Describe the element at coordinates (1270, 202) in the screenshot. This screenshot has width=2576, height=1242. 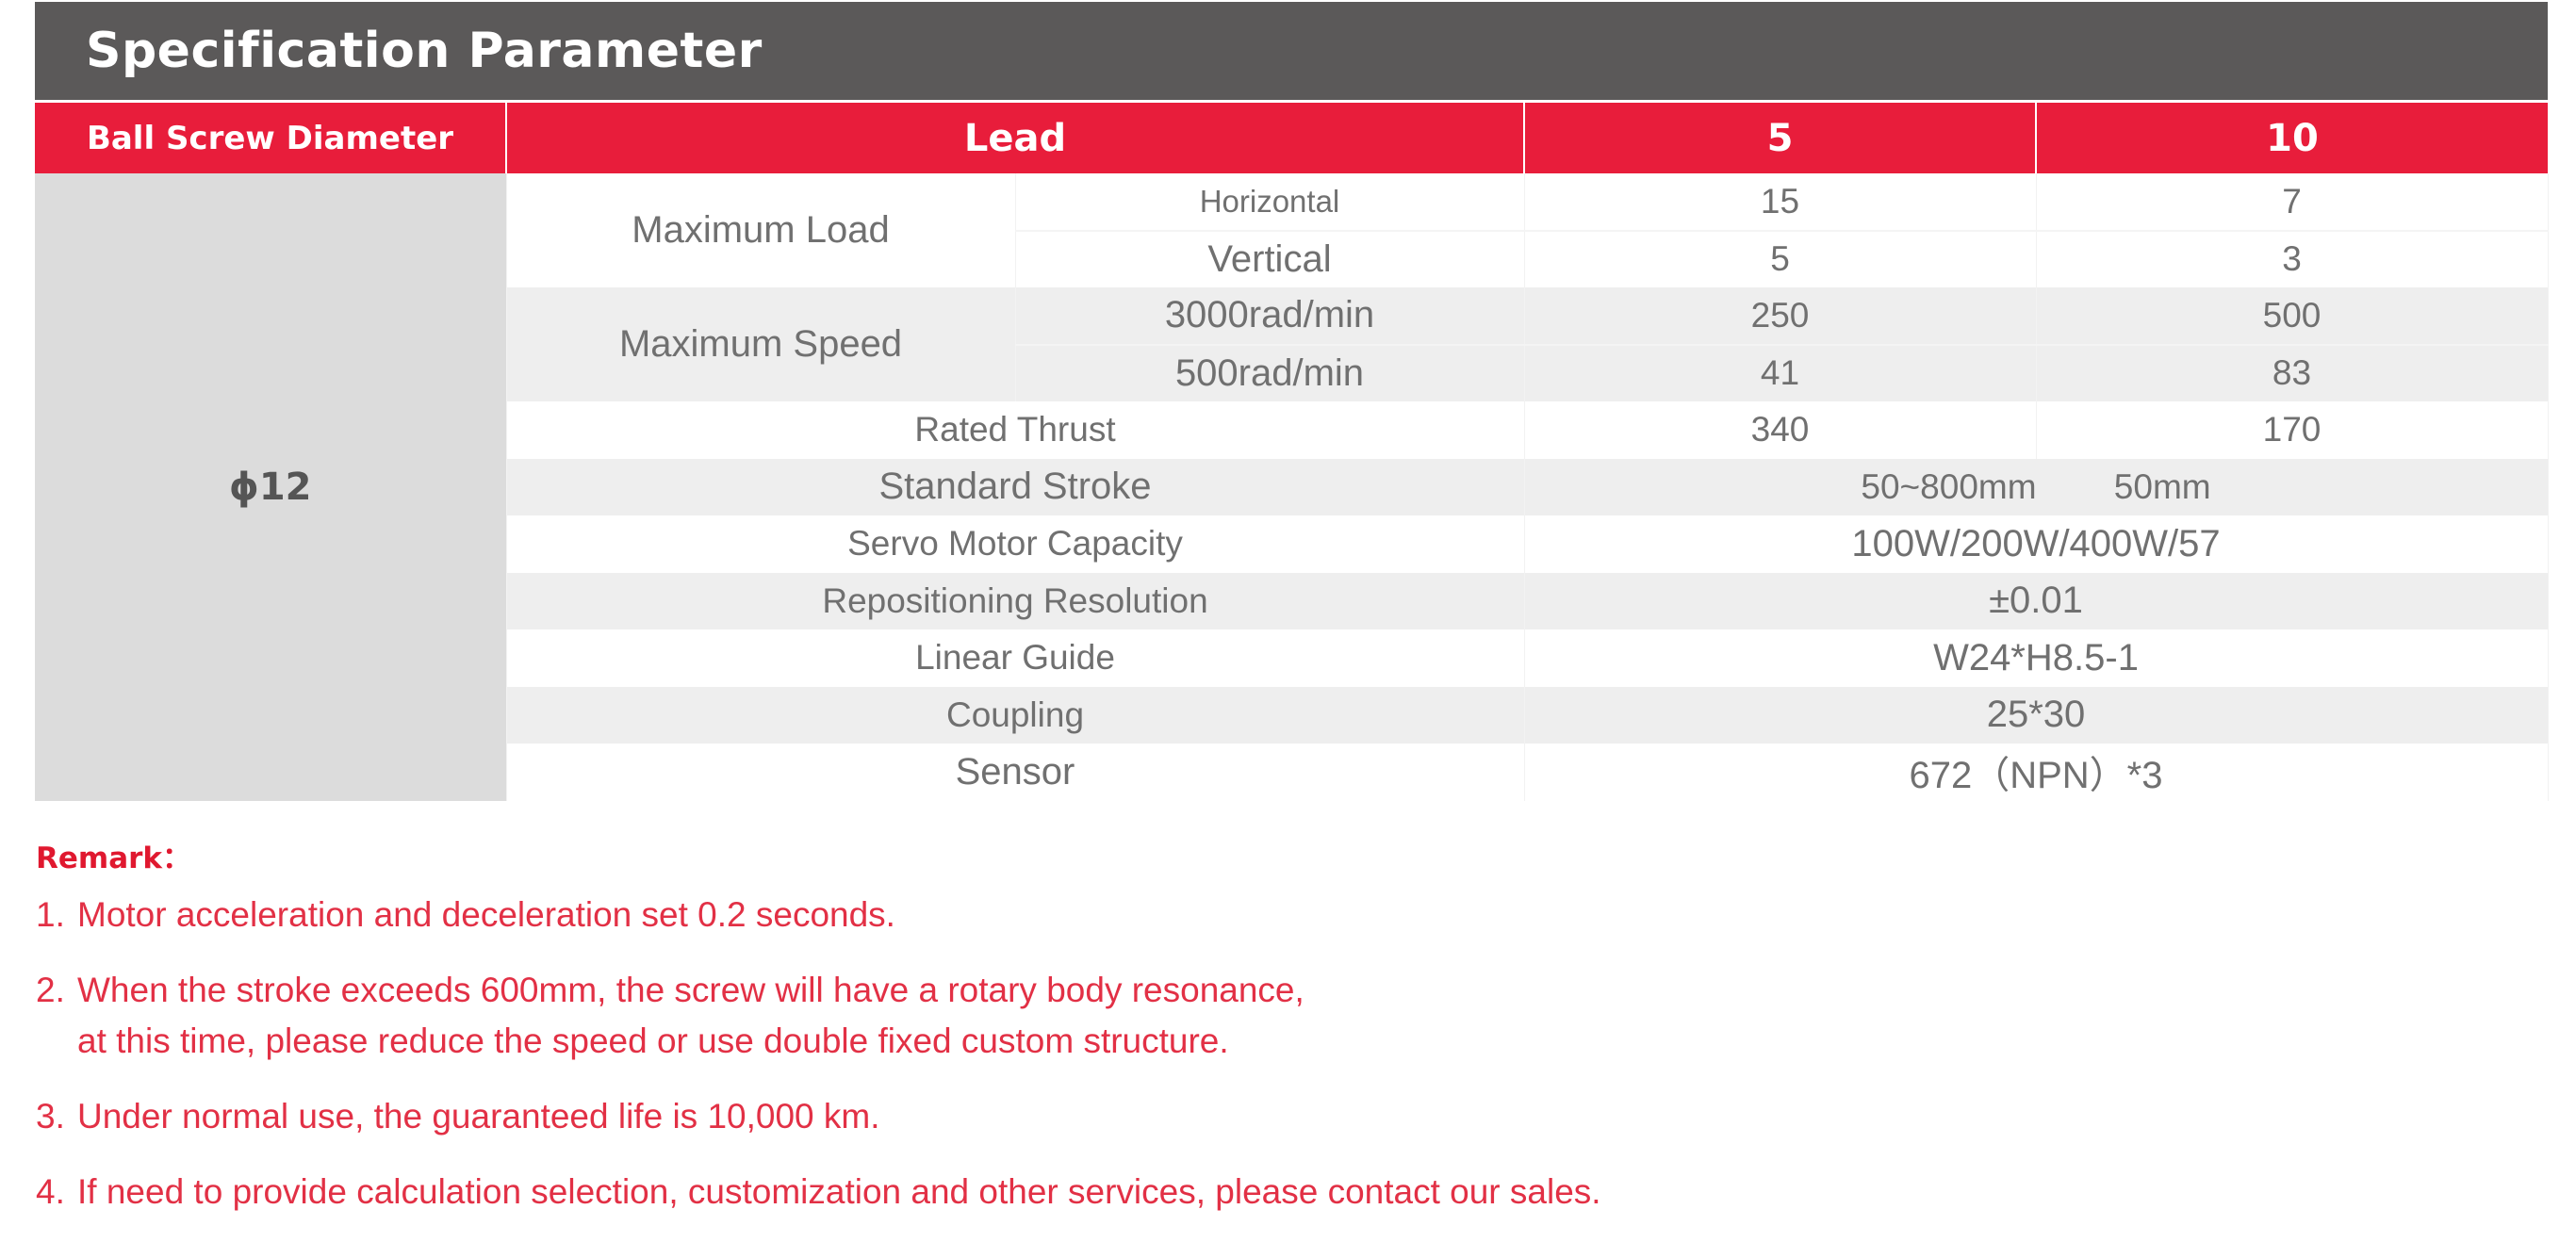
I see `max-load-horizontal-label: Horizontal` at that location.